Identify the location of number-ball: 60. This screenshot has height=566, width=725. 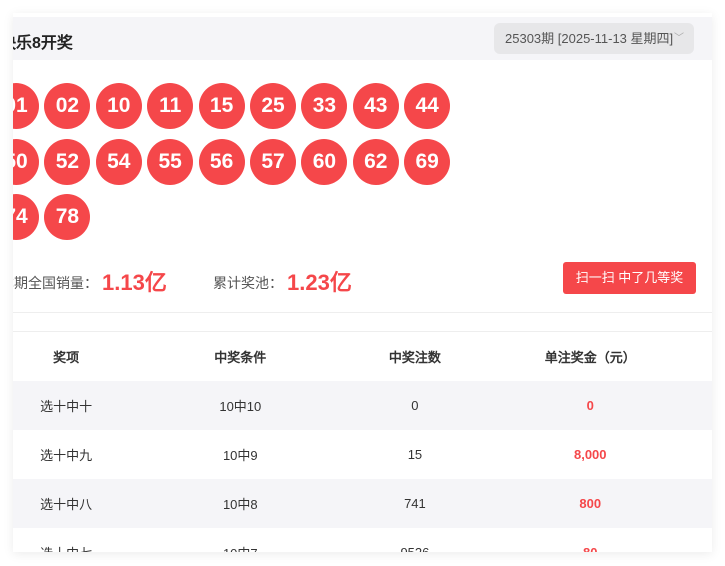
(324, 161).